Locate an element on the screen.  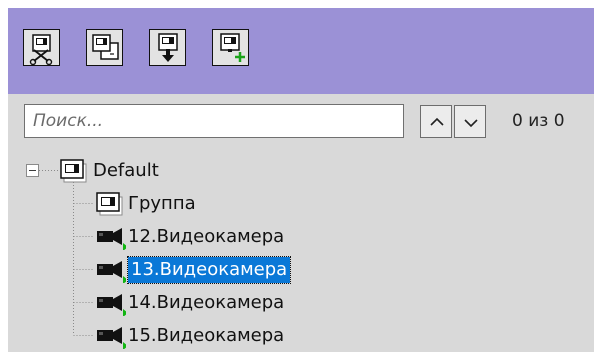
copy-camera-button is located at coordinates (104, 47).